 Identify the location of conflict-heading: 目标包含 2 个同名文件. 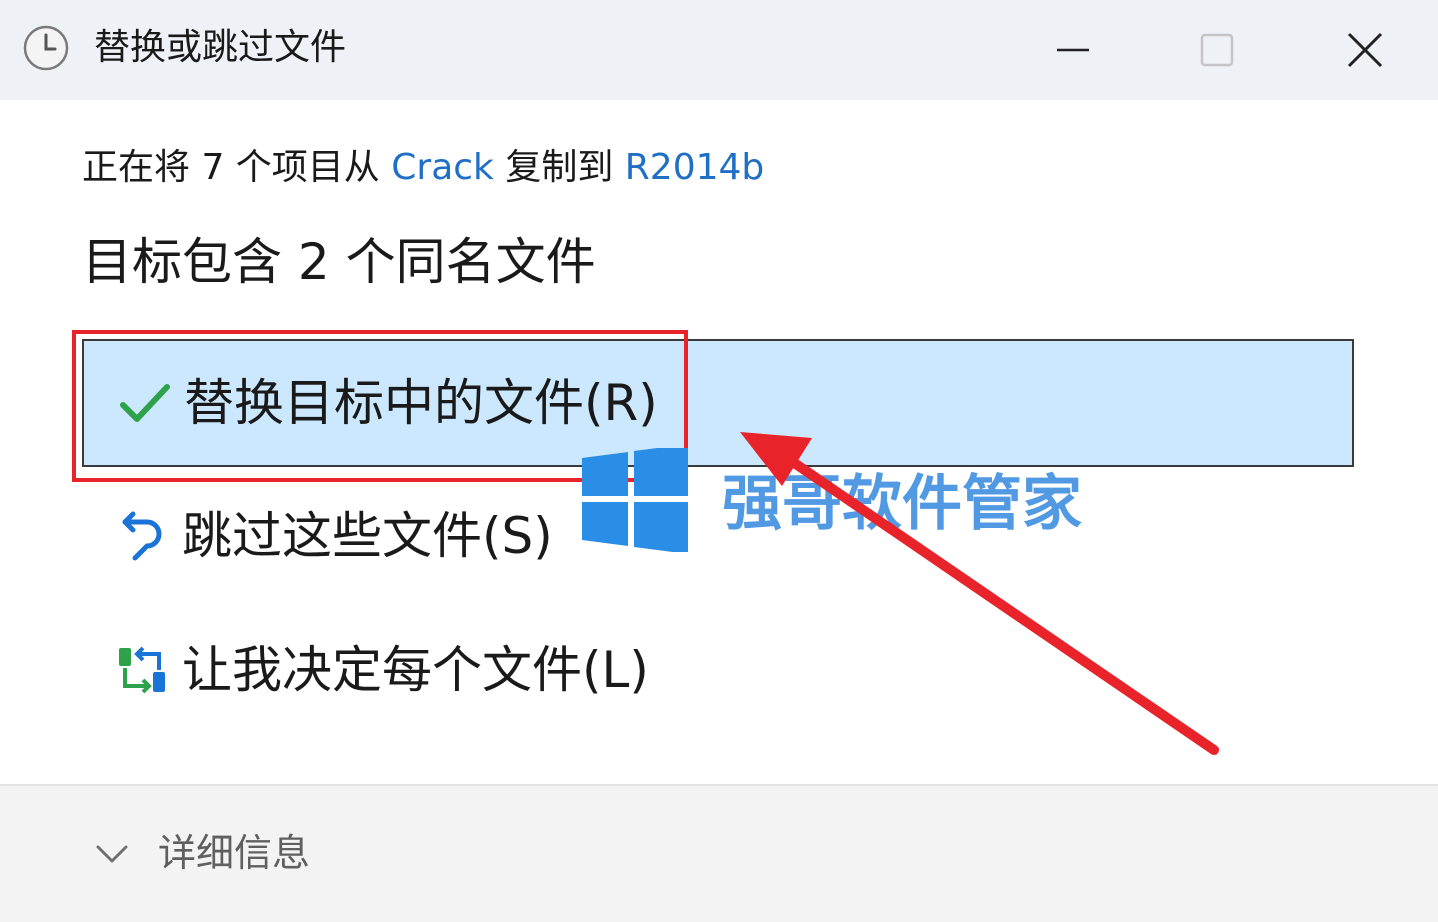
(339, 262).